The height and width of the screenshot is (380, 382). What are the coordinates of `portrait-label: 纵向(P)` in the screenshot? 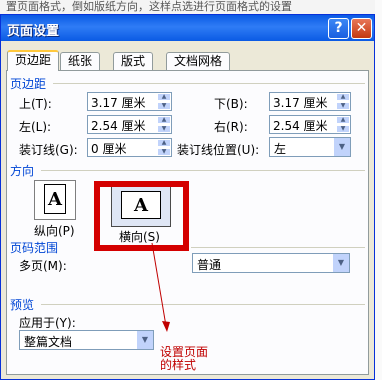 It's located at (54, 231).